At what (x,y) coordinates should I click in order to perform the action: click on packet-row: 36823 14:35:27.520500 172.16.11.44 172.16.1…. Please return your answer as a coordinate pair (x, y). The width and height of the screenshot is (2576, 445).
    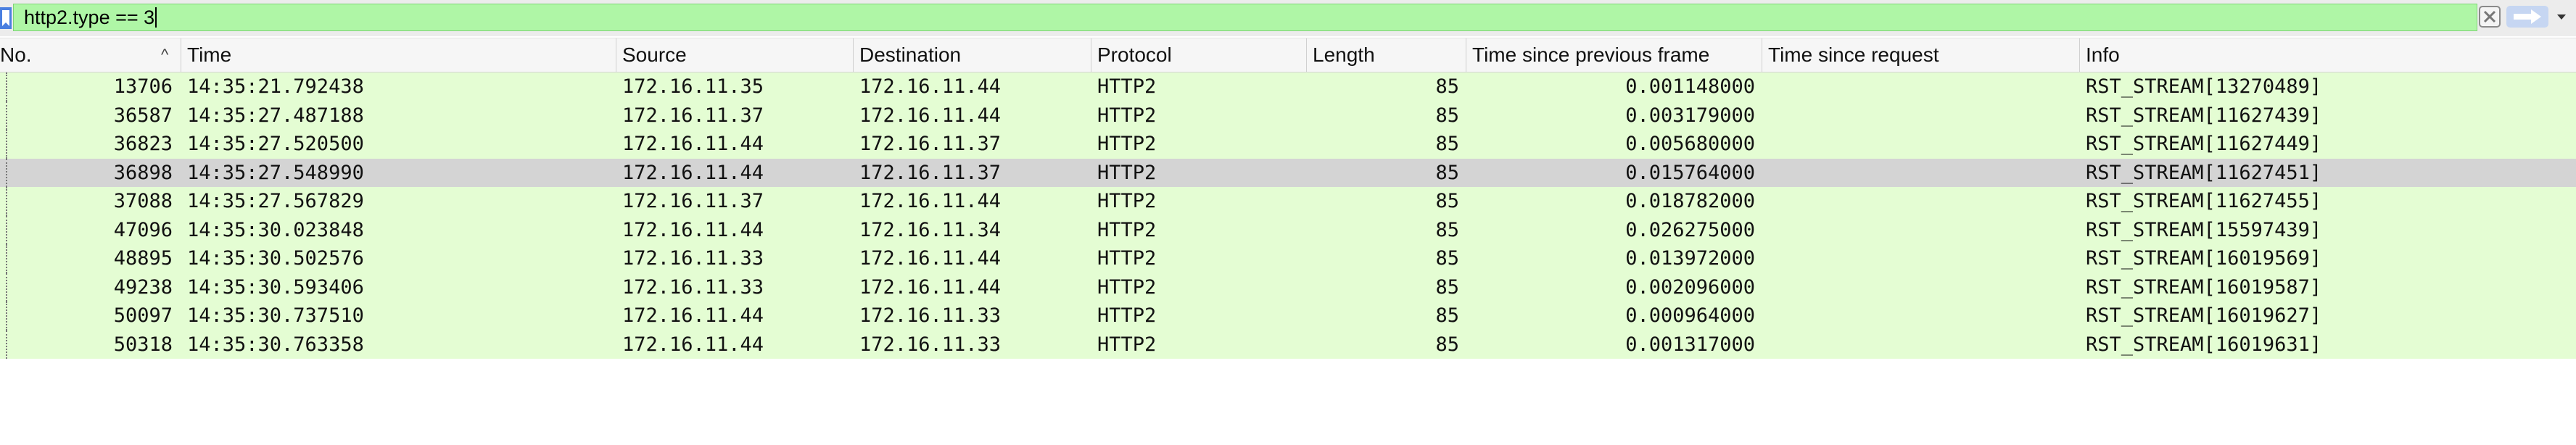
    Looking at the image, I should click on (1288, 144).